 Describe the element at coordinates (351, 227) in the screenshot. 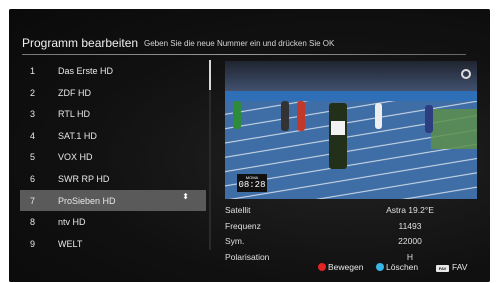

I see `info-row-frequency: Frequenz 11493` at that location.